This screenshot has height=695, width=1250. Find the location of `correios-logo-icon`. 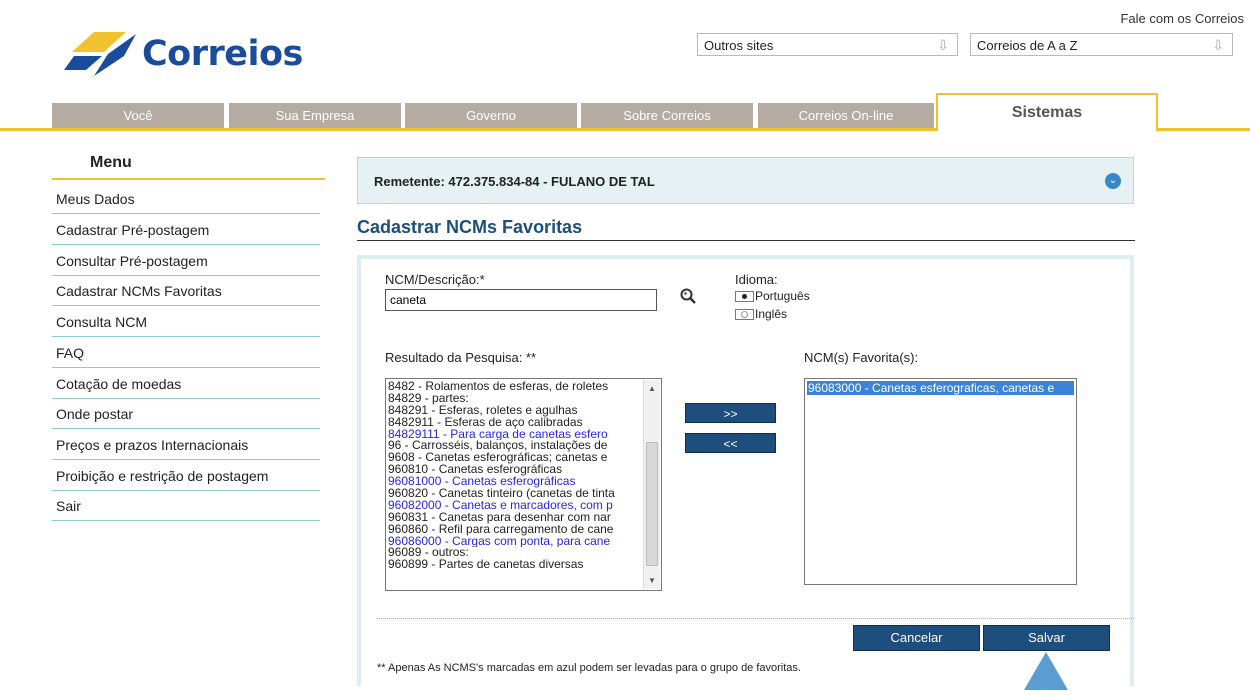

correios-logo-icon is located at coordinates (100, 54).